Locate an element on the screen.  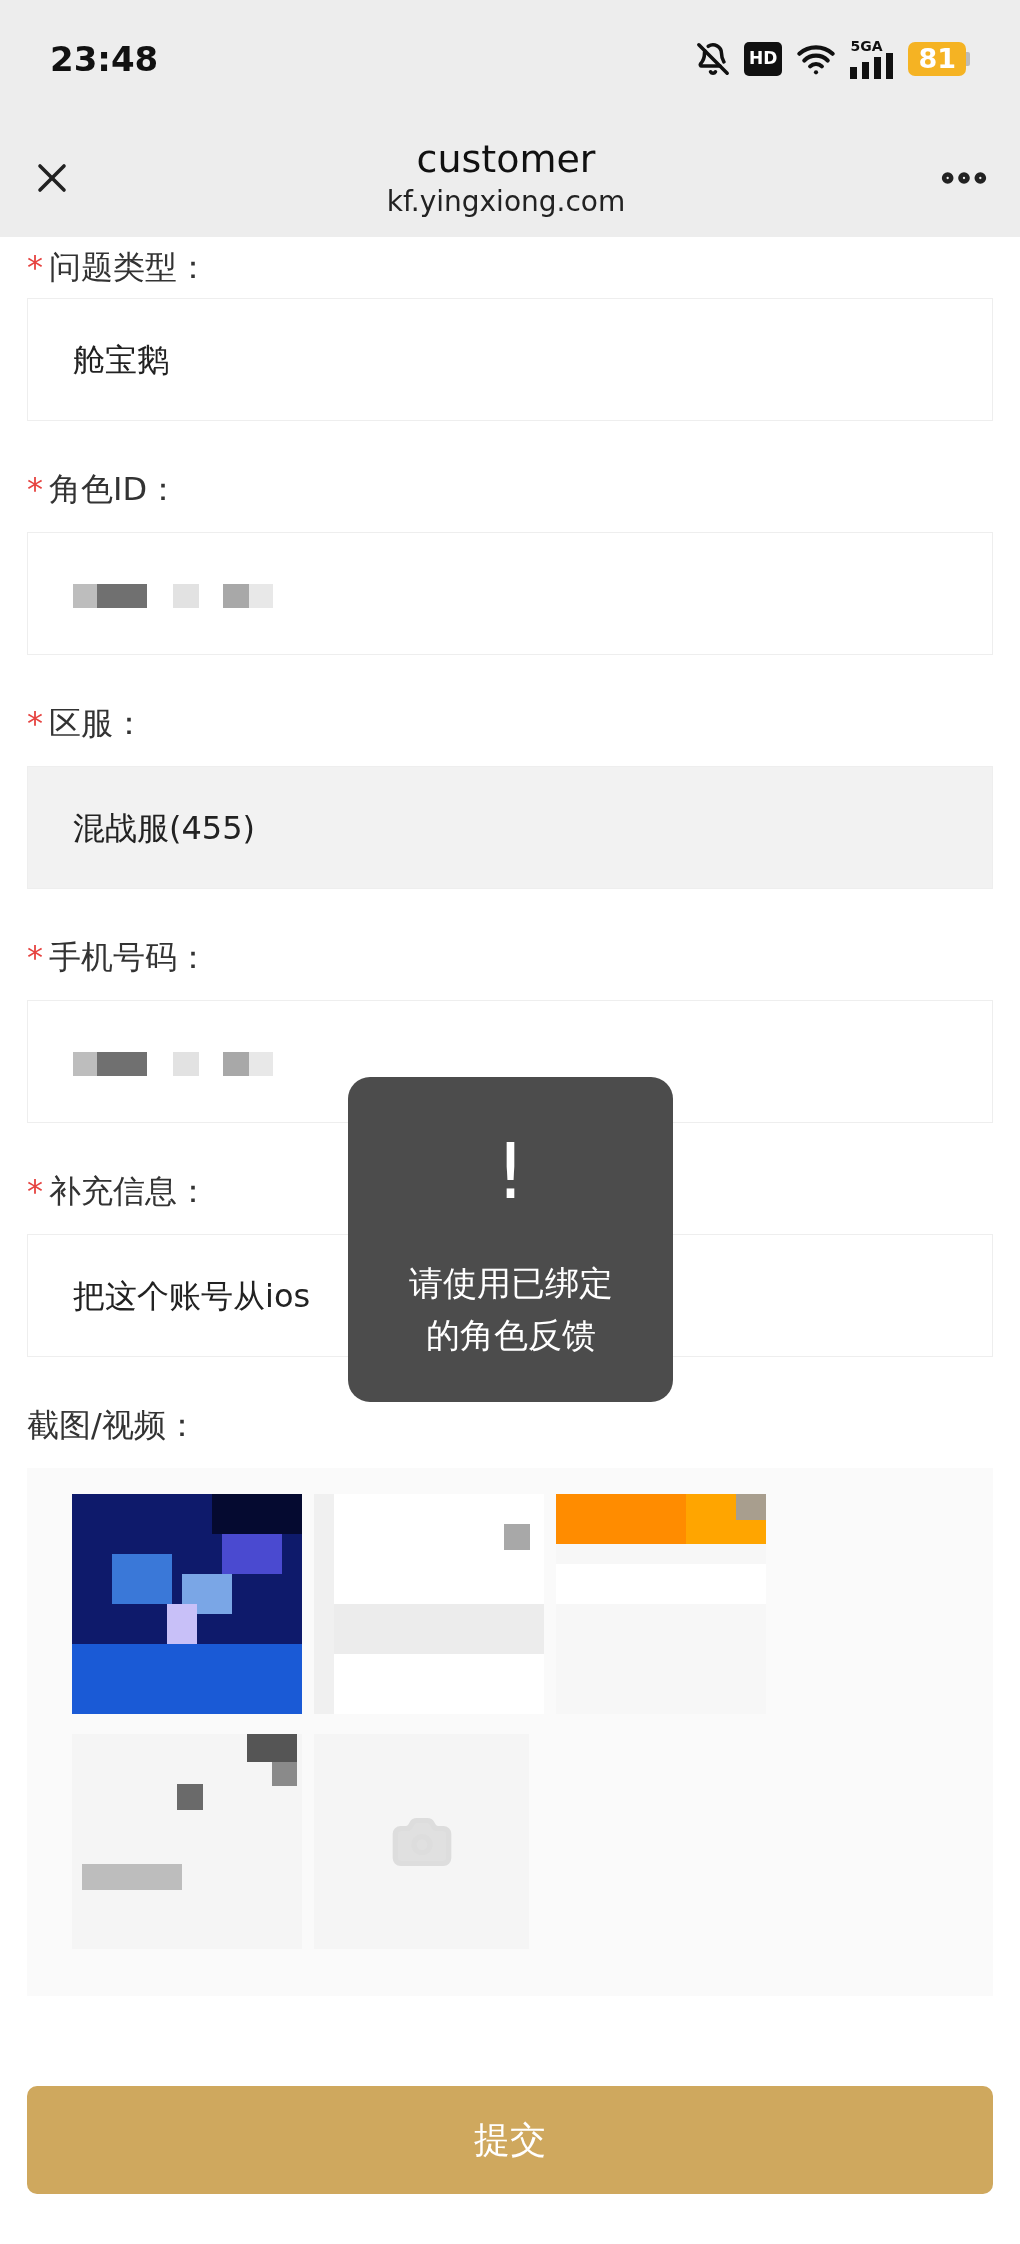
signal-icon is located at coordinates (872, 66).